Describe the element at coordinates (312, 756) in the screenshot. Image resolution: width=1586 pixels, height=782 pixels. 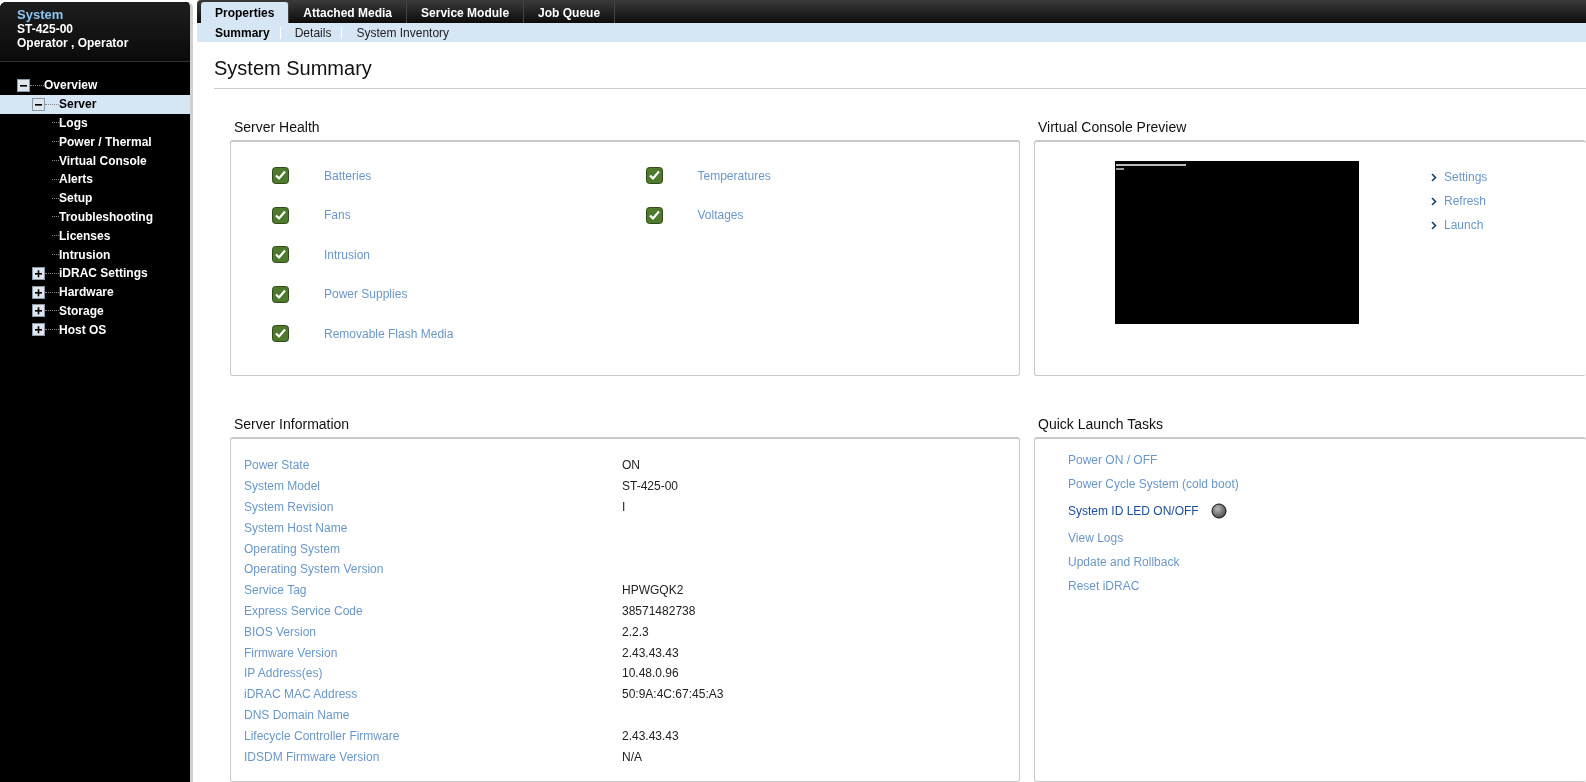
I see `info-label: IDSDM Firmware Version` at that location.